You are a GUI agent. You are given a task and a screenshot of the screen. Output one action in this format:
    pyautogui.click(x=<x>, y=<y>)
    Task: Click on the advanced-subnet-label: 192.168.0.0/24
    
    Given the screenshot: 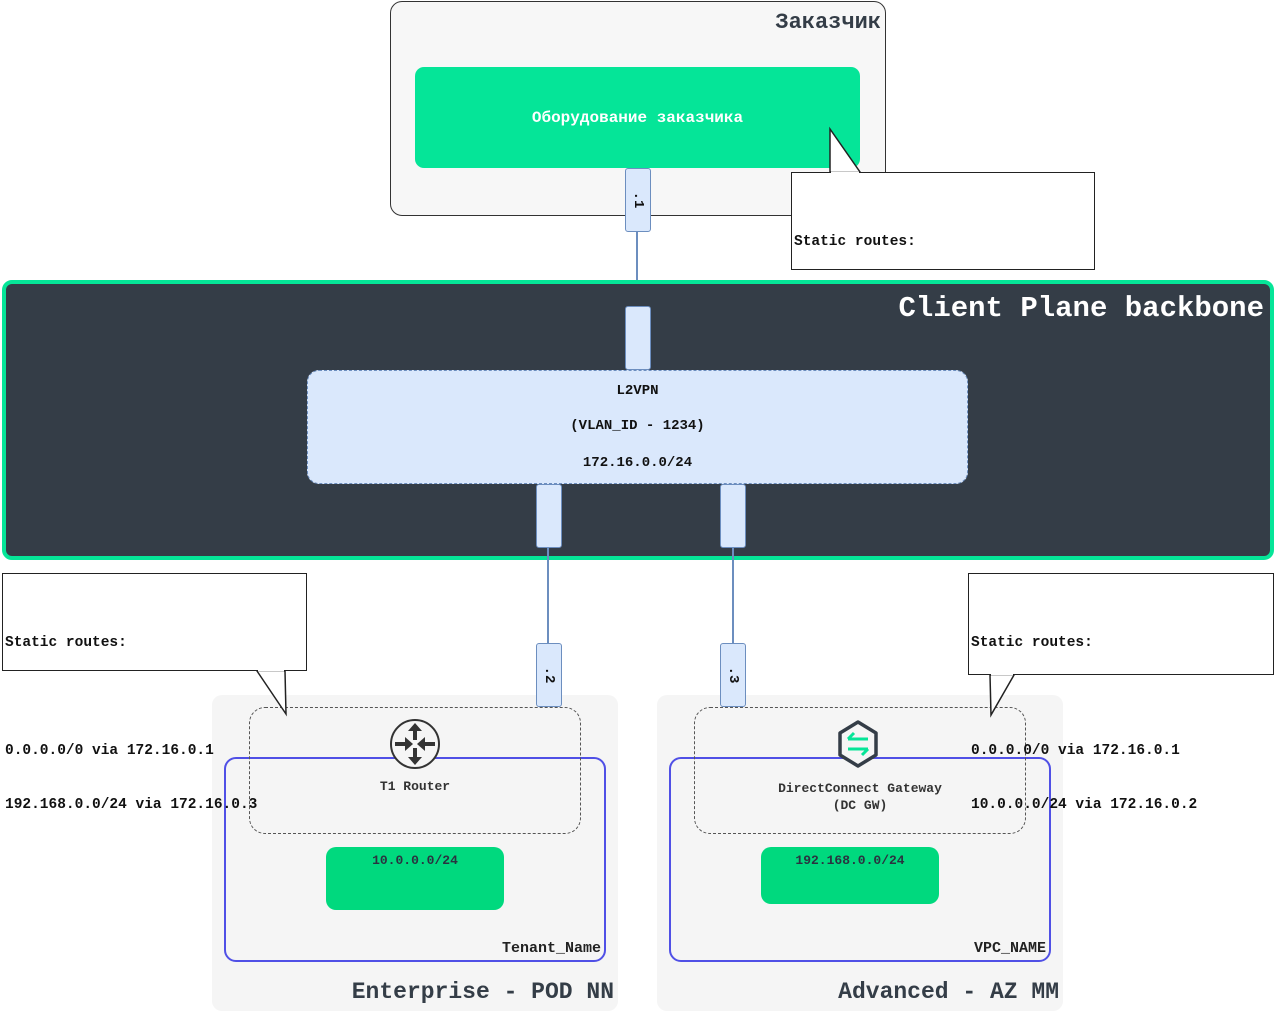 What is the action you would take?
    pyautogui.click(x=850, y=860)
    